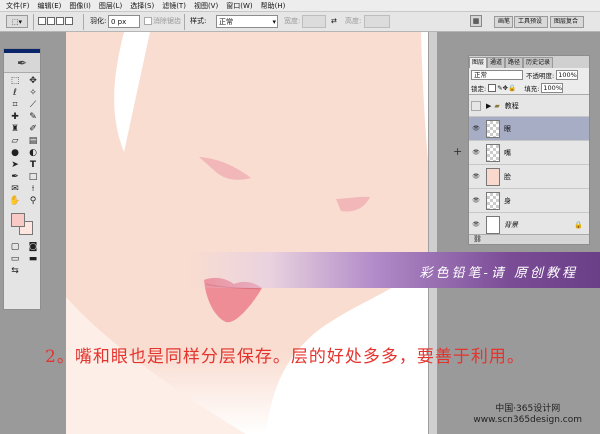  Describe the element at coordinates (334, 21) in the screenshot. I see `swap-icon: ⇄` at that location.